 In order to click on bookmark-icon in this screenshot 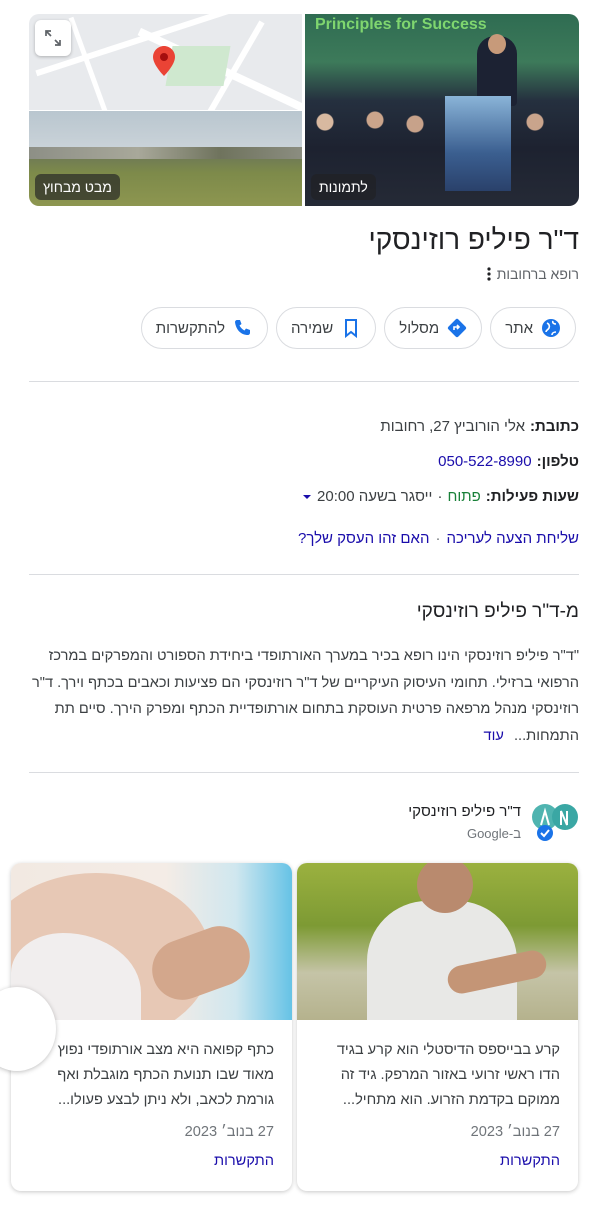, I will do `click(351, 328)`.